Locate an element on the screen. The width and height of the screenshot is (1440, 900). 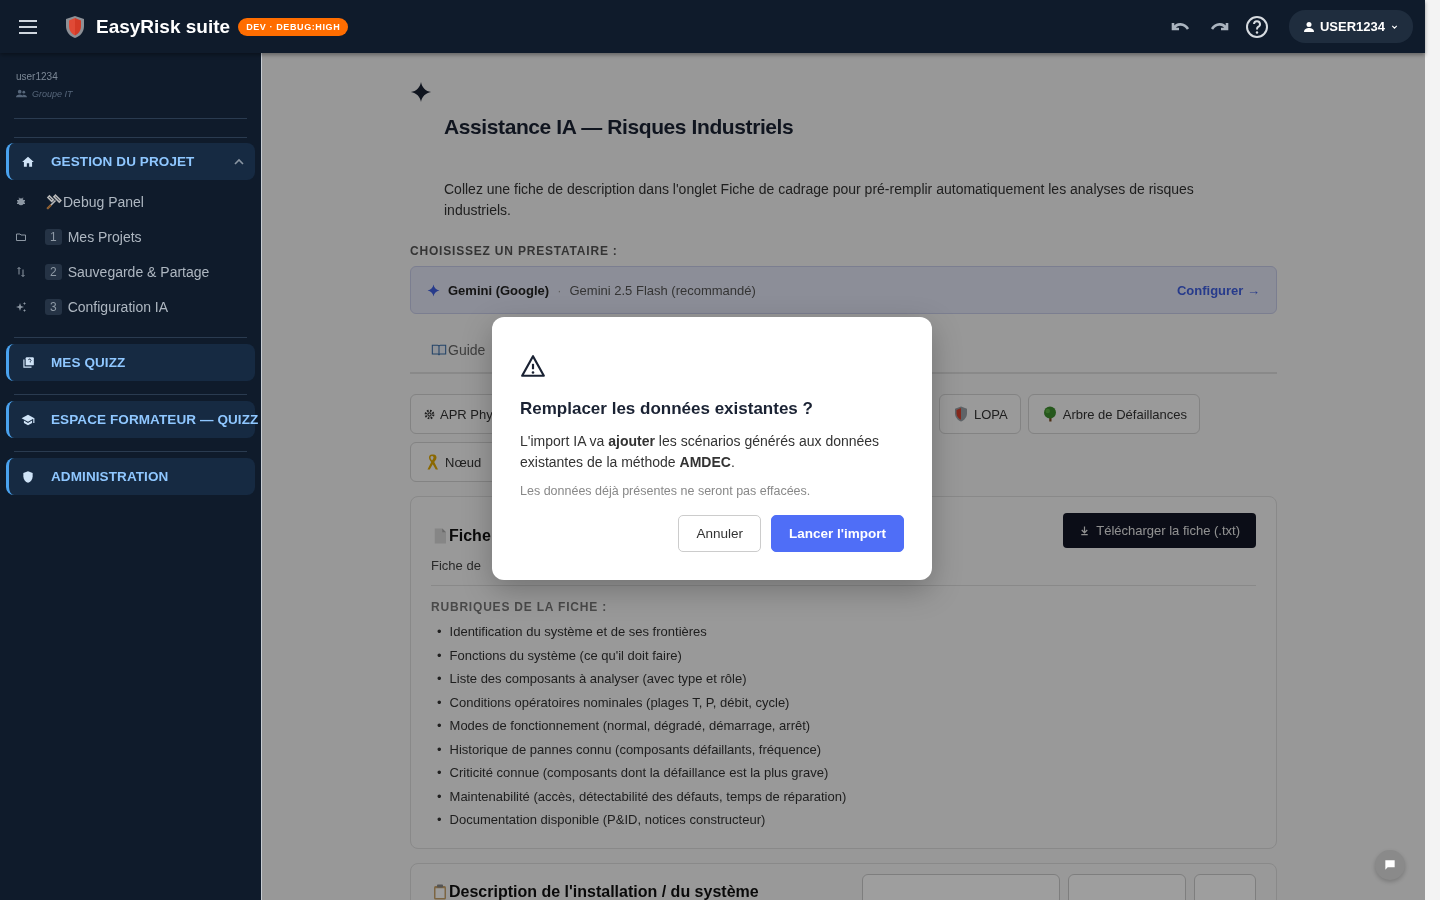
sidebar-item: 3 Configuration IA is located at coordinates (130, 306).